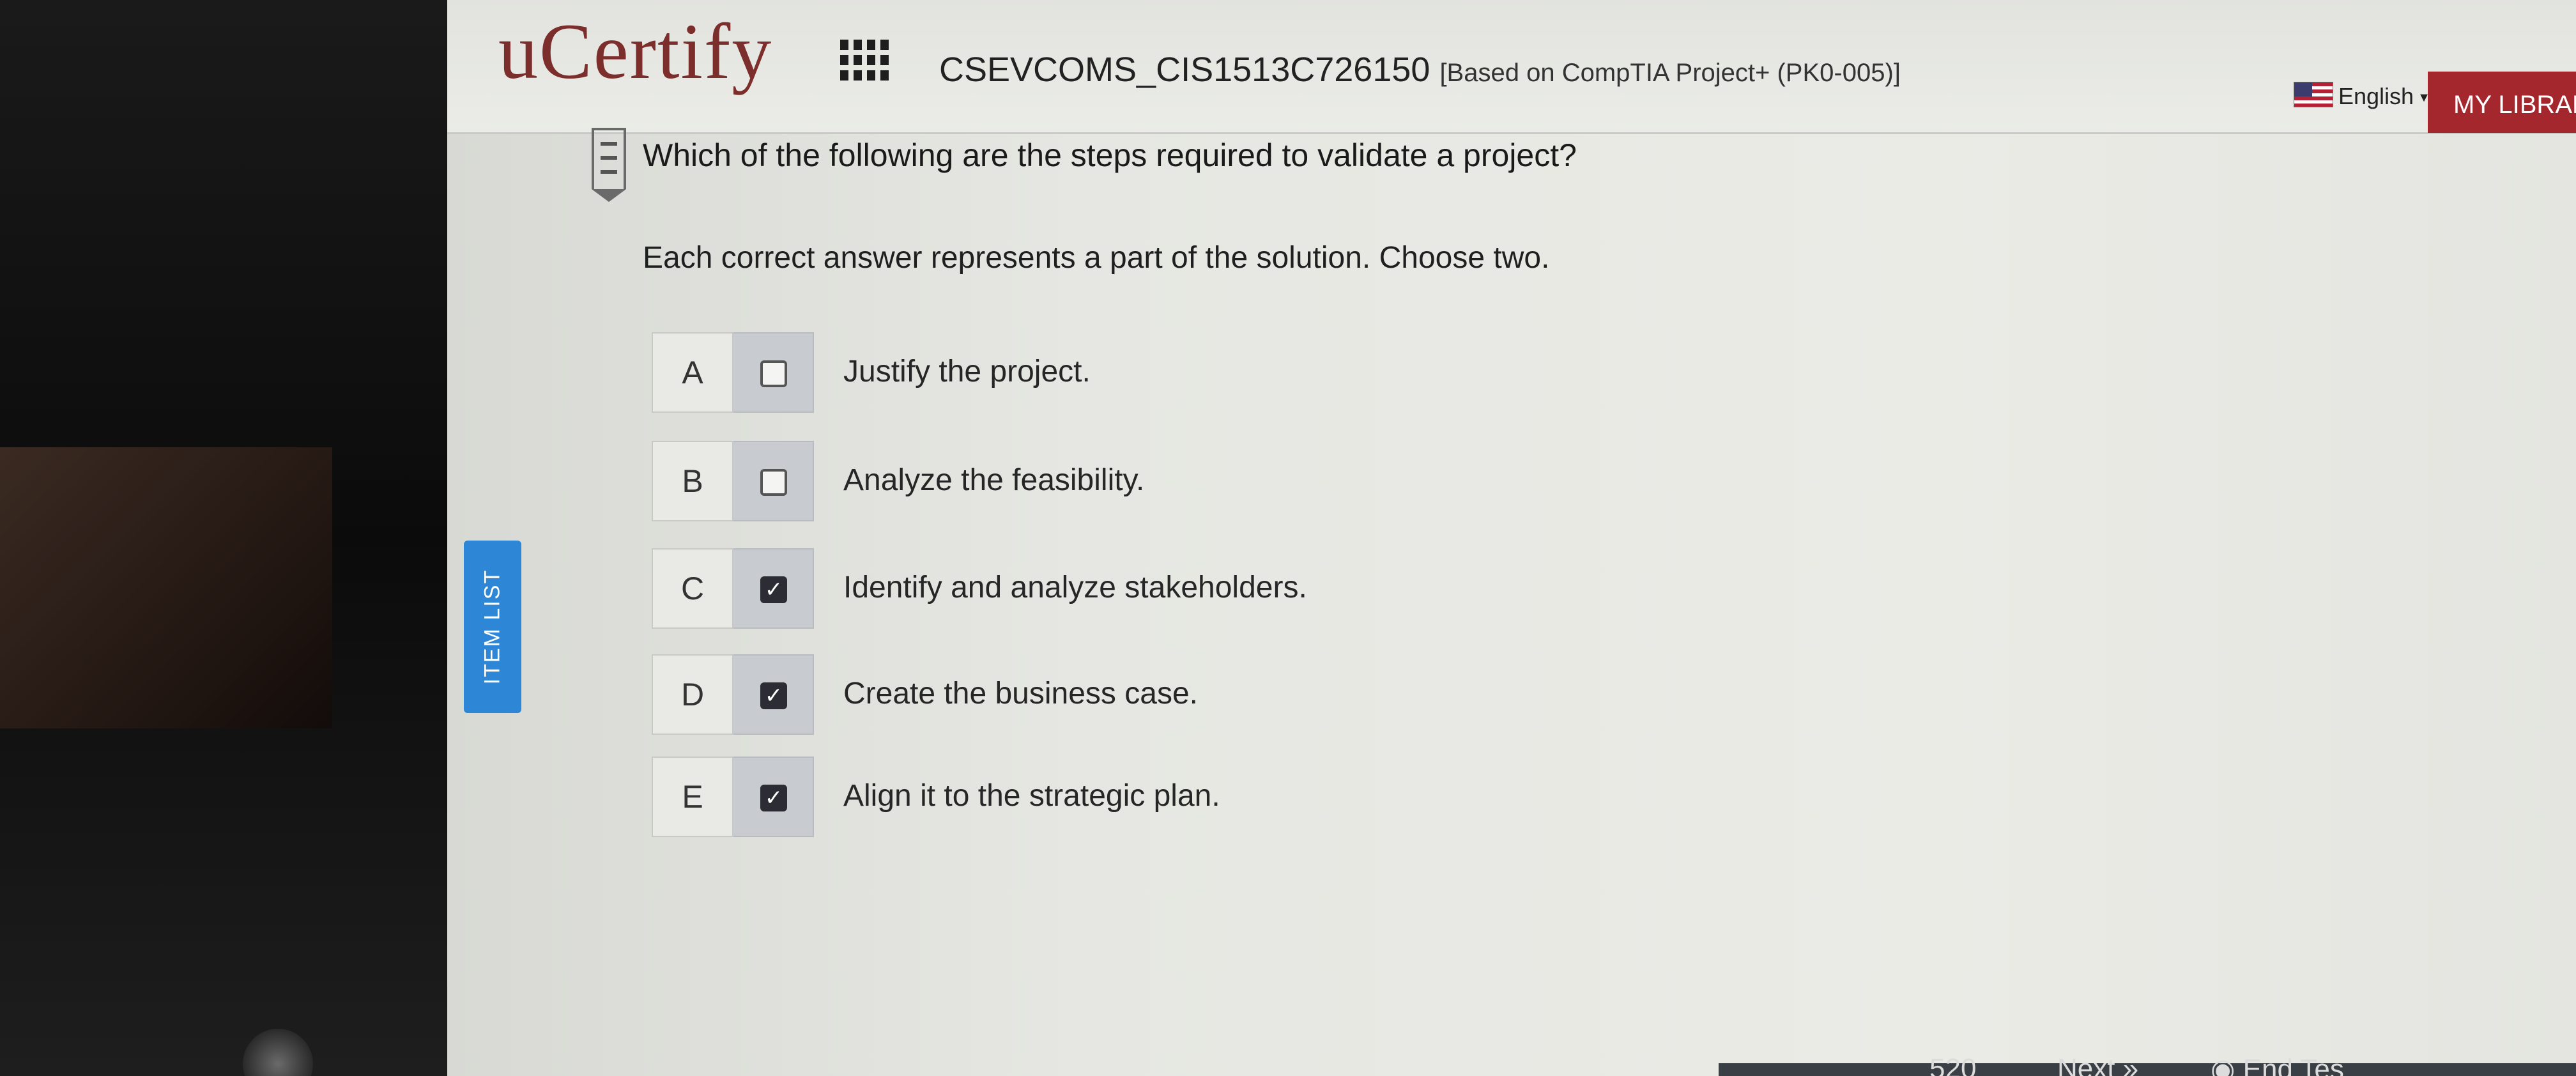 Image resolution: width=2576 pixels, height=1076 pixels. I want to click on item-list-tab: ITEM LIST, so click(492, 627).